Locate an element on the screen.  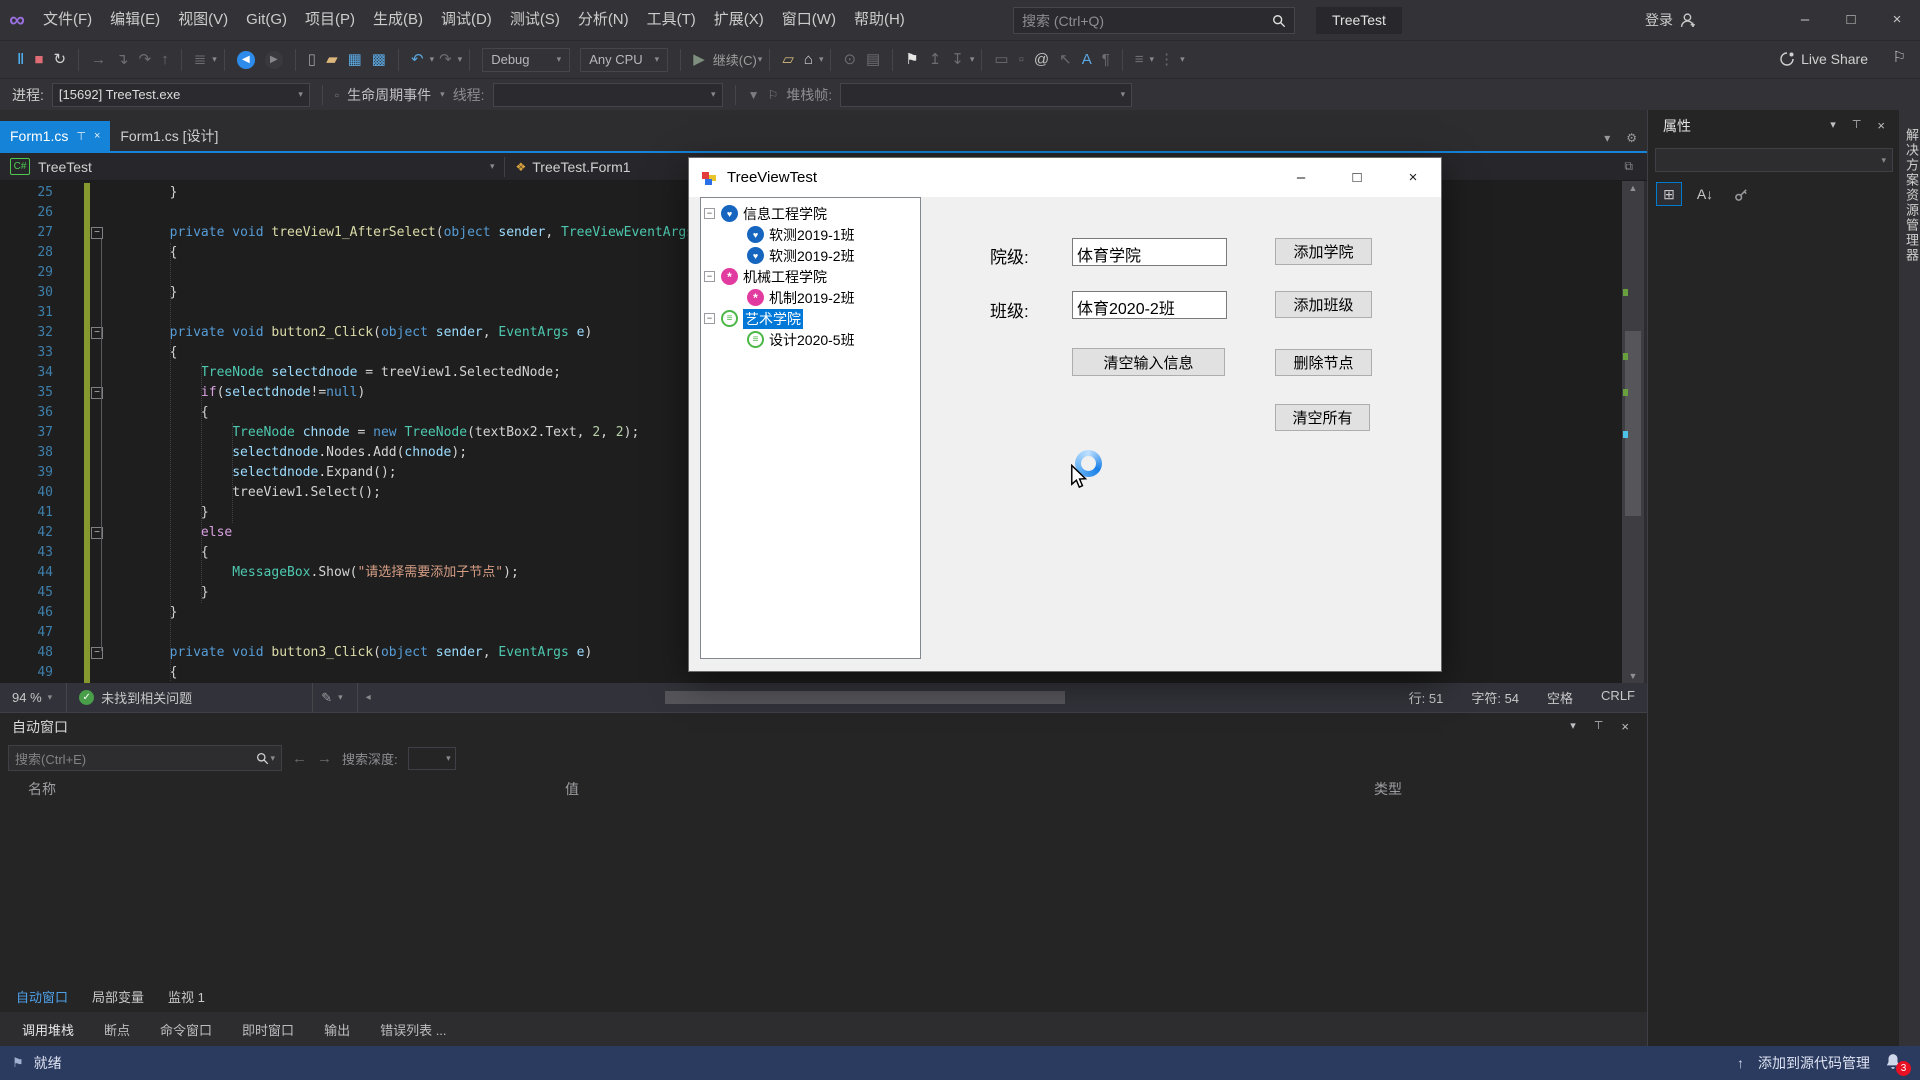
output-window-icon: ▤ is located at coordinates (873, 60).